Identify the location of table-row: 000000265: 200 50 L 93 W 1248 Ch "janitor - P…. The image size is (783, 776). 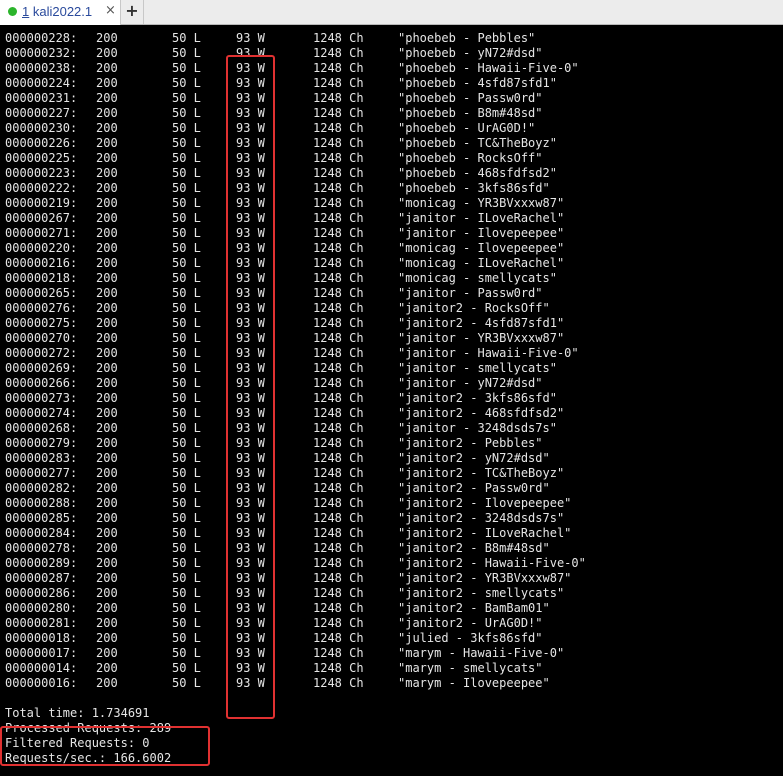
(391, 293).